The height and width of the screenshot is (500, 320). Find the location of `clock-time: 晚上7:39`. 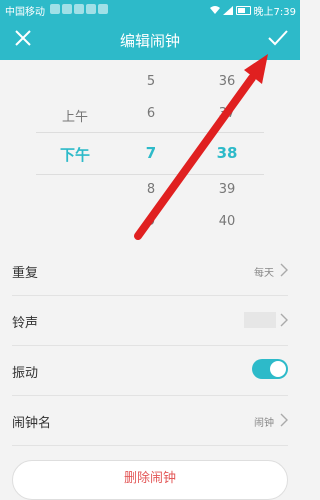

clock-time: 晚上7:39 is located at coordinates (274, 12).